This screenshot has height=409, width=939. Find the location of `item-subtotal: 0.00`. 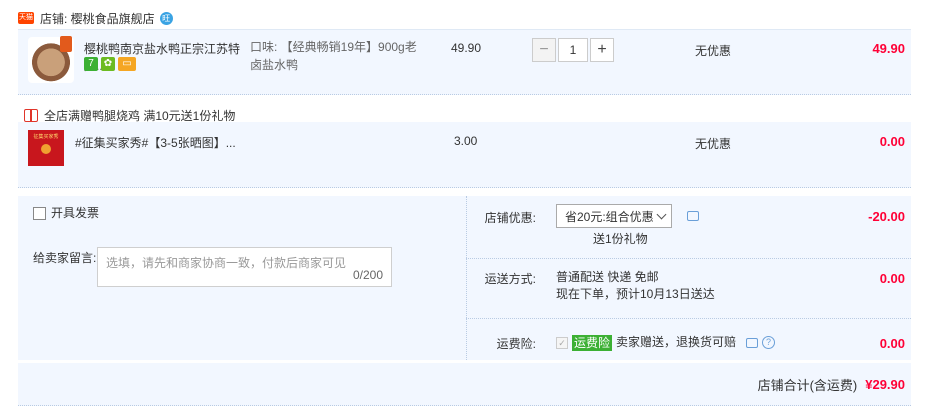

item-subtotal: 0.00 is located at coordinates (892, 141).